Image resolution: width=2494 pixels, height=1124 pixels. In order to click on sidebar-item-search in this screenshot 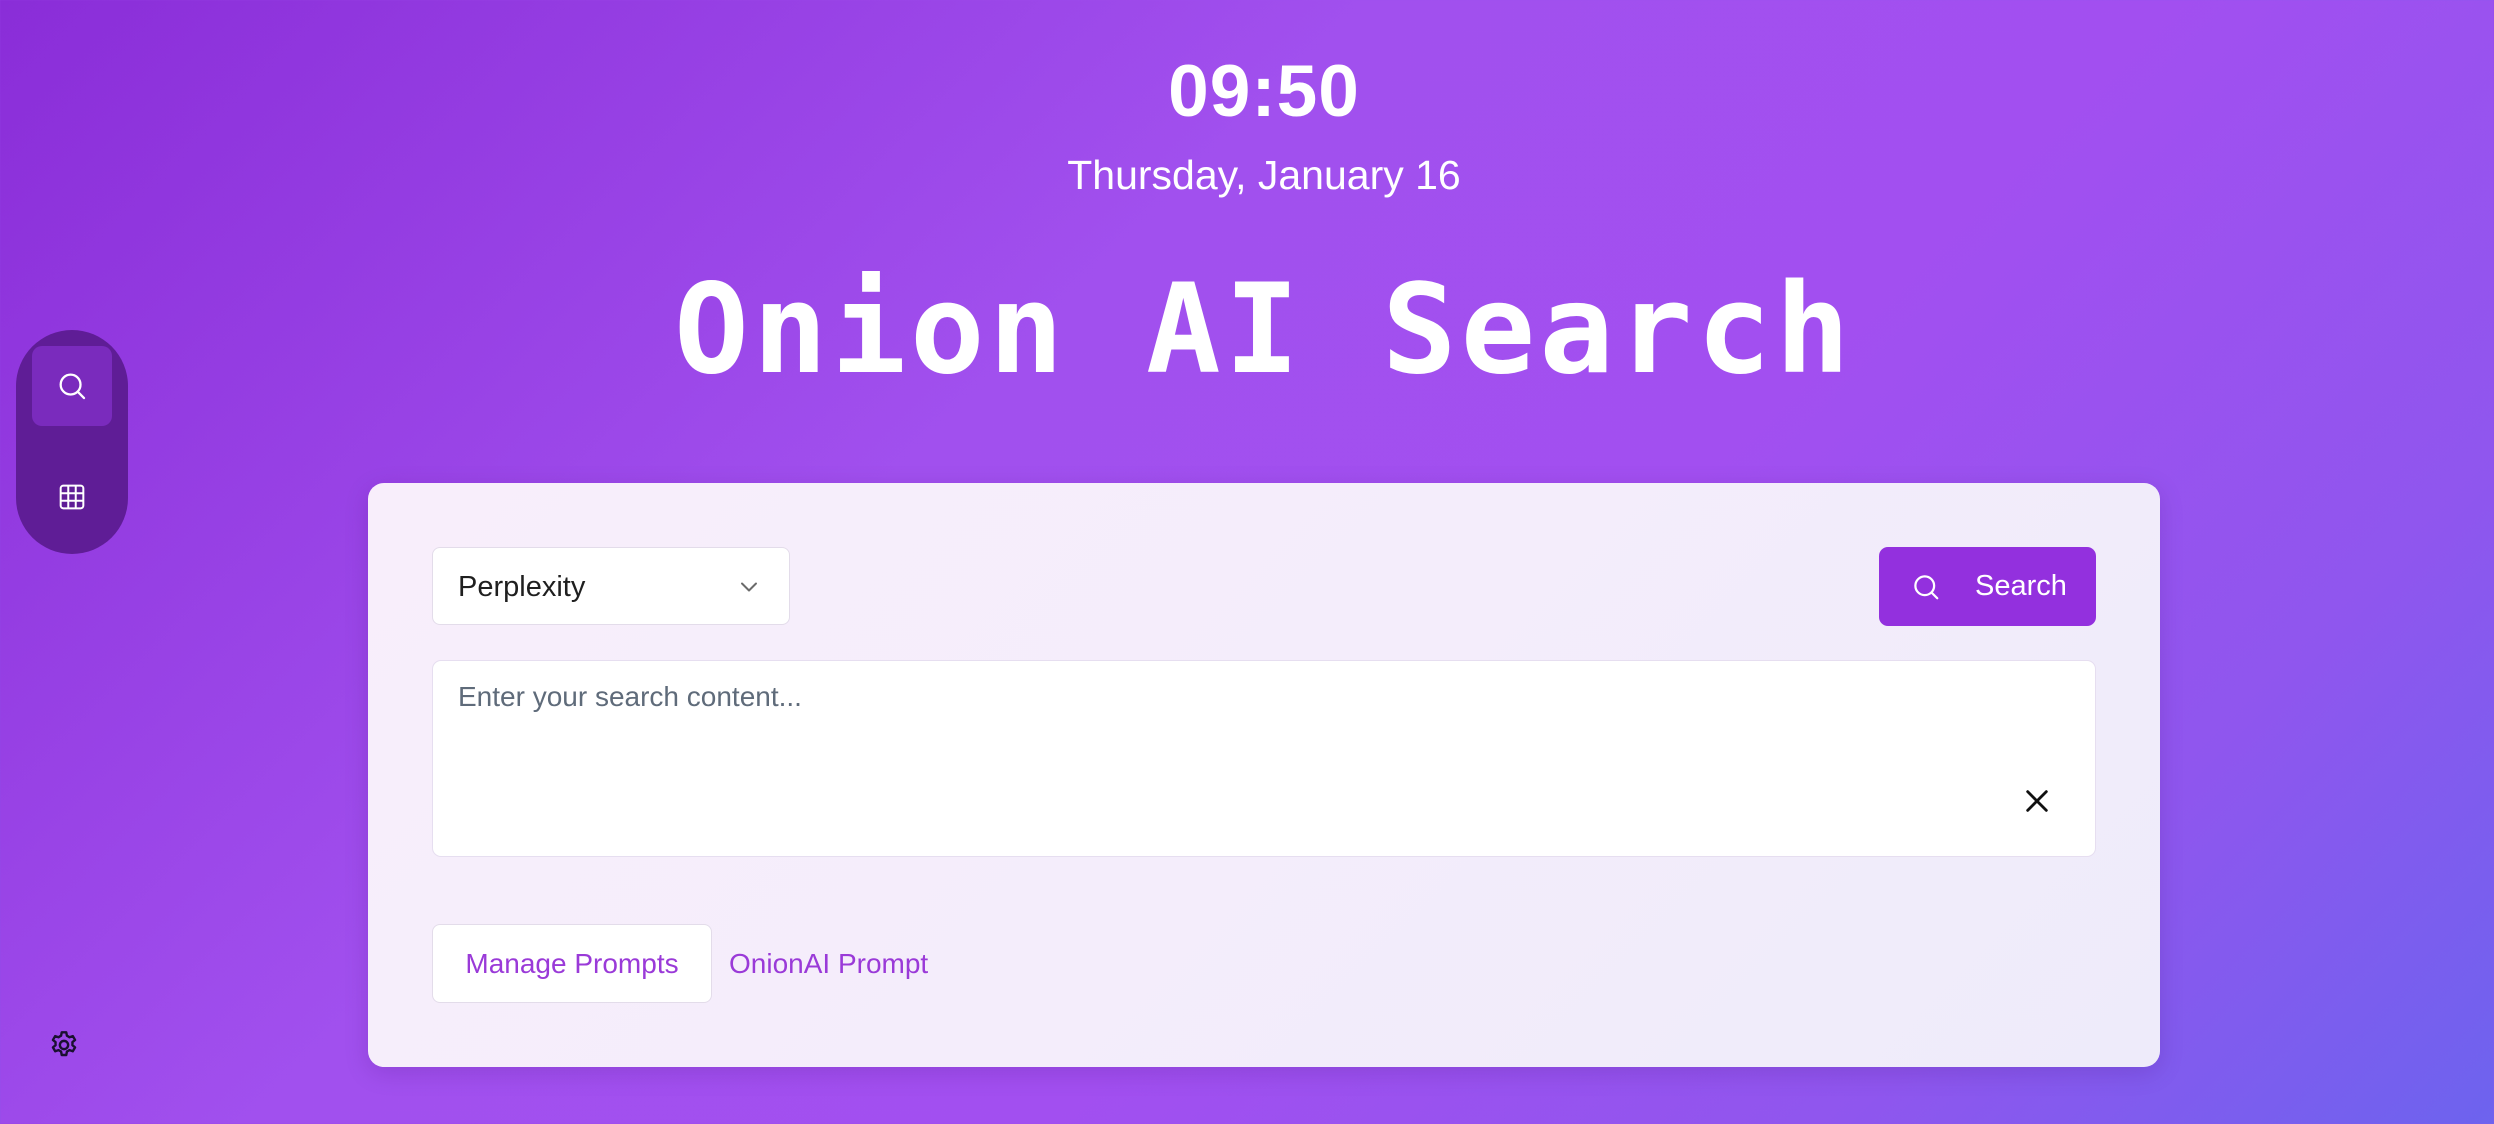, I will do `click(72, 386)`.